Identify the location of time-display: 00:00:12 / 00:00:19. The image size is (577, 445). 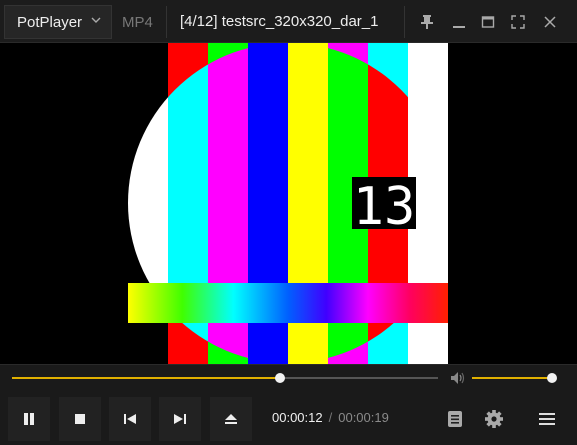
(330, 417).